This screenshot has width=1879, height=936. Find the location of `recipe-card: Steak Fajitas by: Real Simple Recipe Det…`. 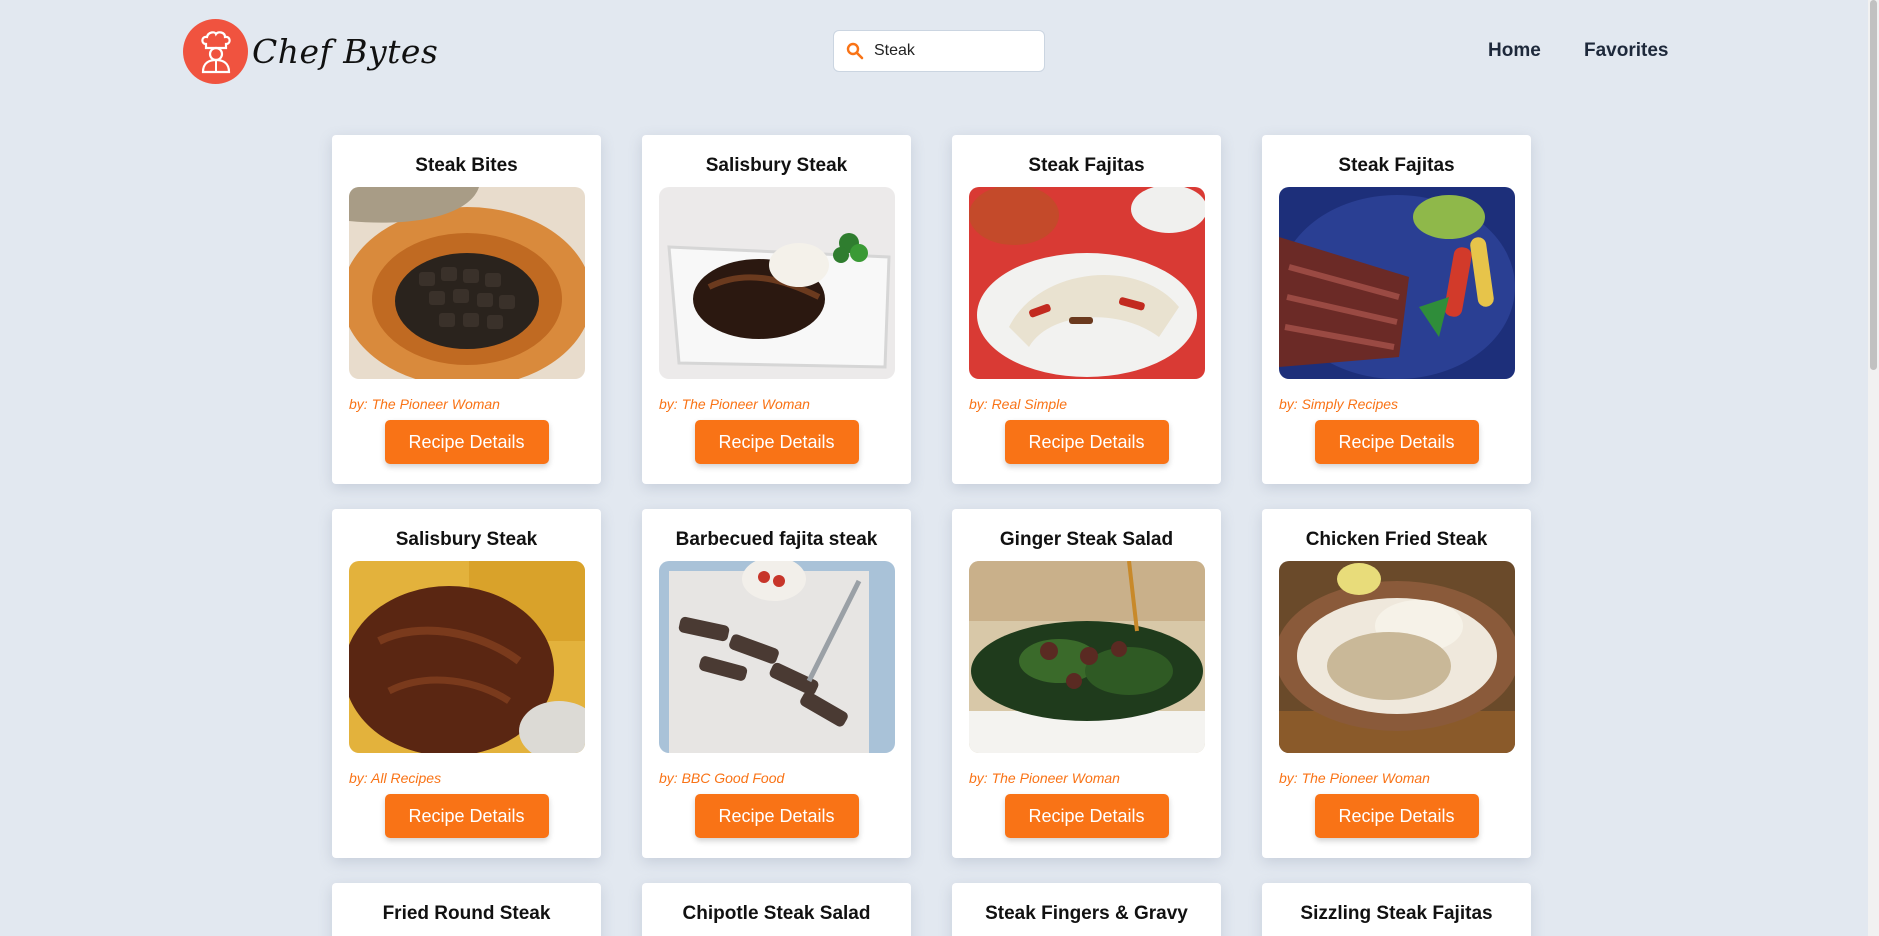

recipe-card: Steak Fajitas by: Real Simple Recipe Det… is located at coordinates (1086, 309).